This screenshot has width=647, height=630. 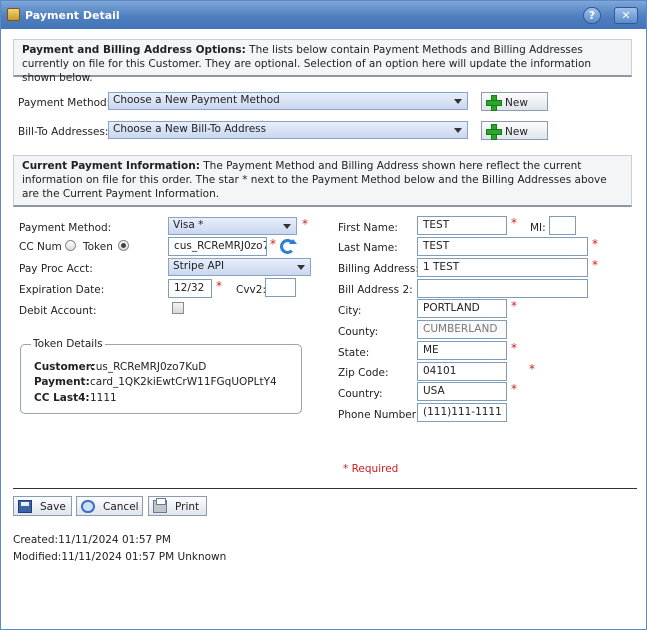 What do you see at coordinates (592, 15) in the screenshot?
I see `help-icon: ?` at bounding box center [592, 15].